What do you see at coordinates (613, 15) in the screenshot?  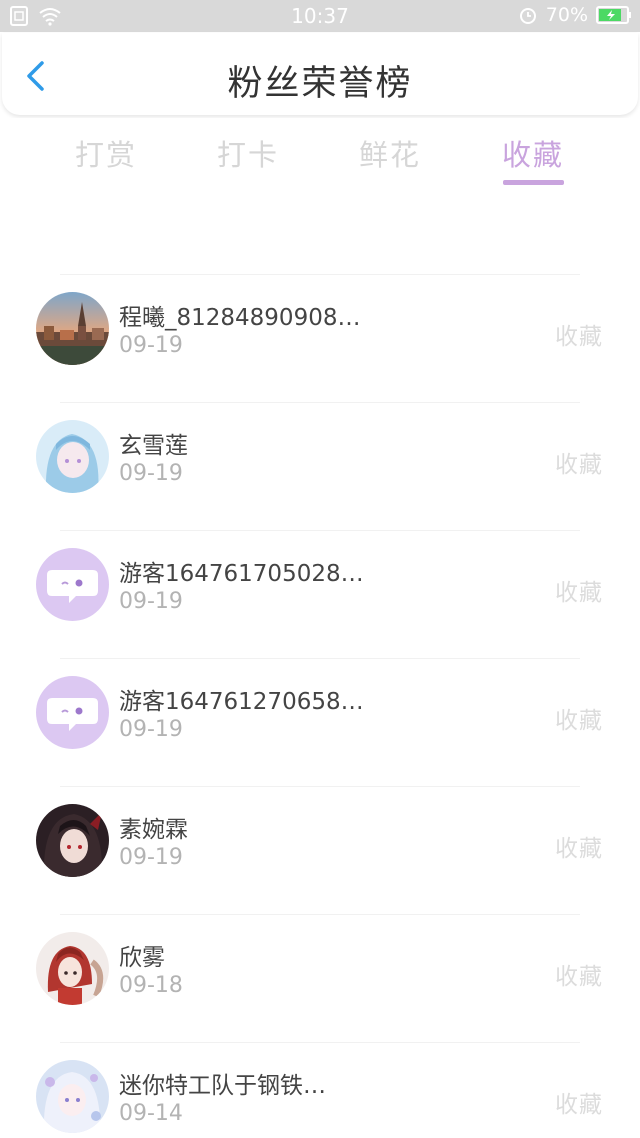 I see `battery-icon` at bounding box center [613, 15].